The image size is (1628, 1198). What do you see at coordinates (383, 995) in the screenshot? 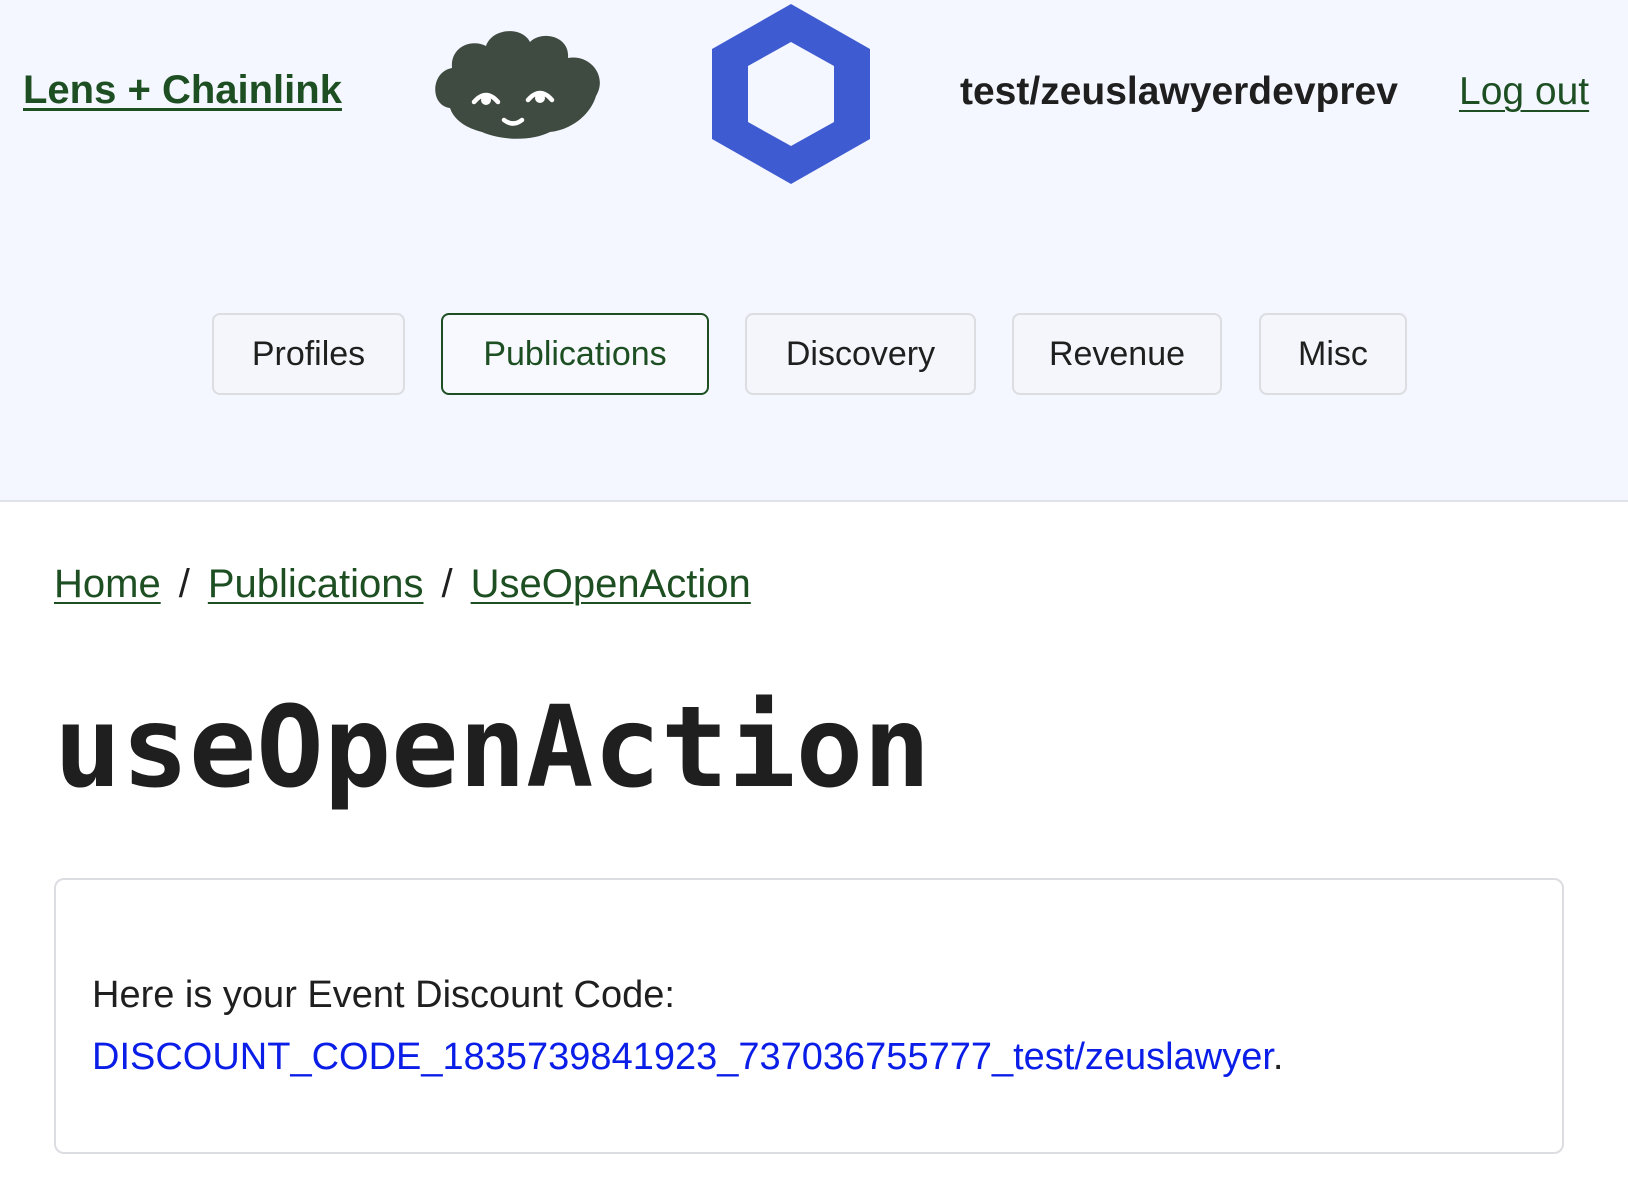
I see `result-intro: Here is your Event Discount Code:` at bounding box center [383, 995].